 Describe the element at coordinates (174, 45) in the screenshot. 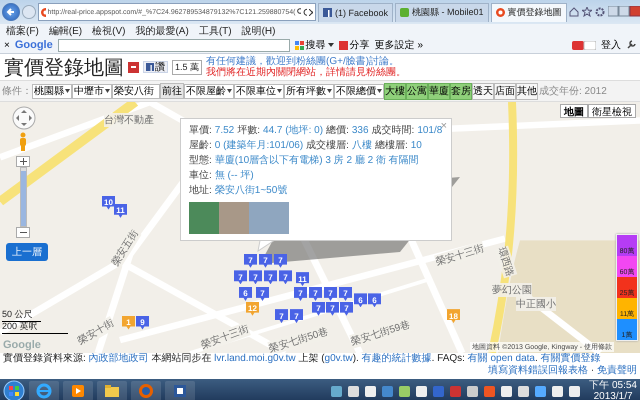

I see `search-field` at that location.